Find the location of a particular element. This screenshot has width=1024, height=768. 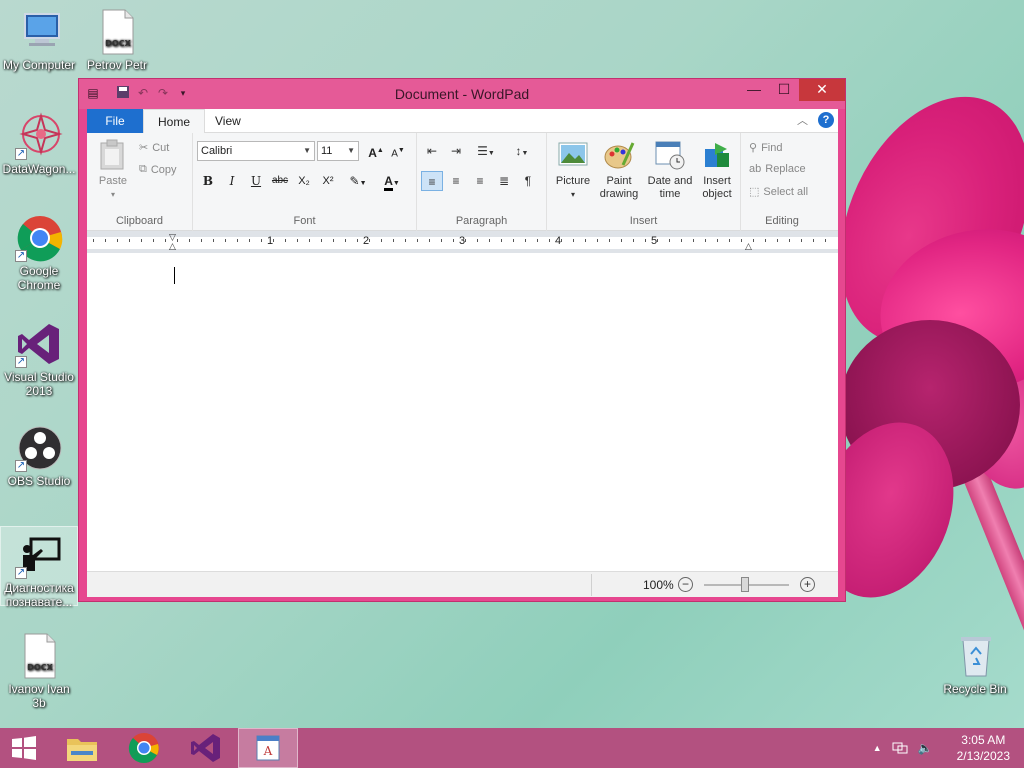

desktop-icon-my-computer: My Computer is located at coordinates (39, 40).